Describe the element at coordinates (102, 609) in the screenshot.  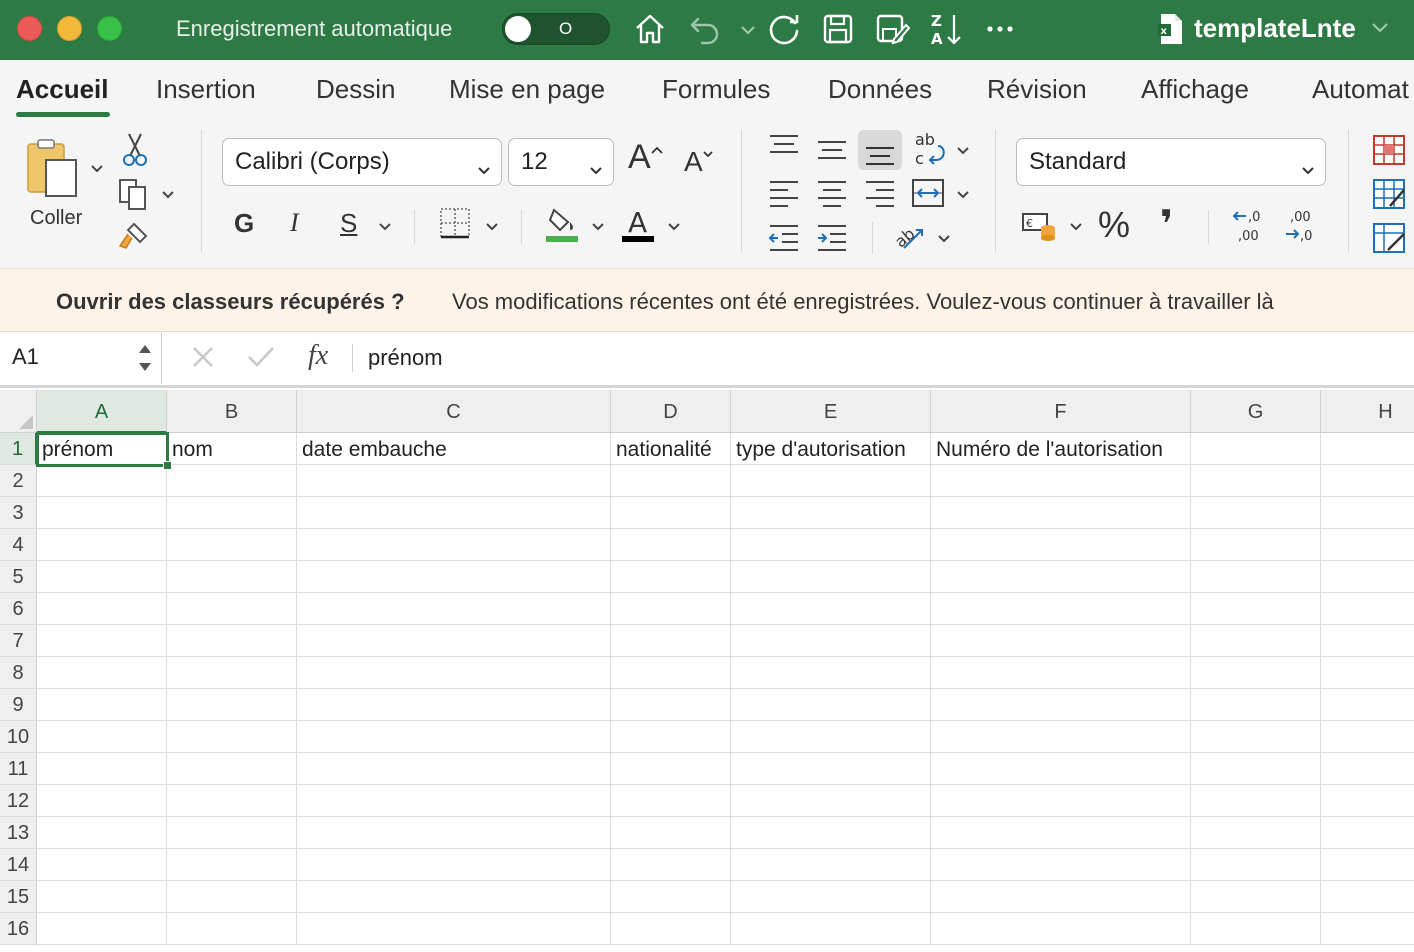
I see `cell-a6` at that location.